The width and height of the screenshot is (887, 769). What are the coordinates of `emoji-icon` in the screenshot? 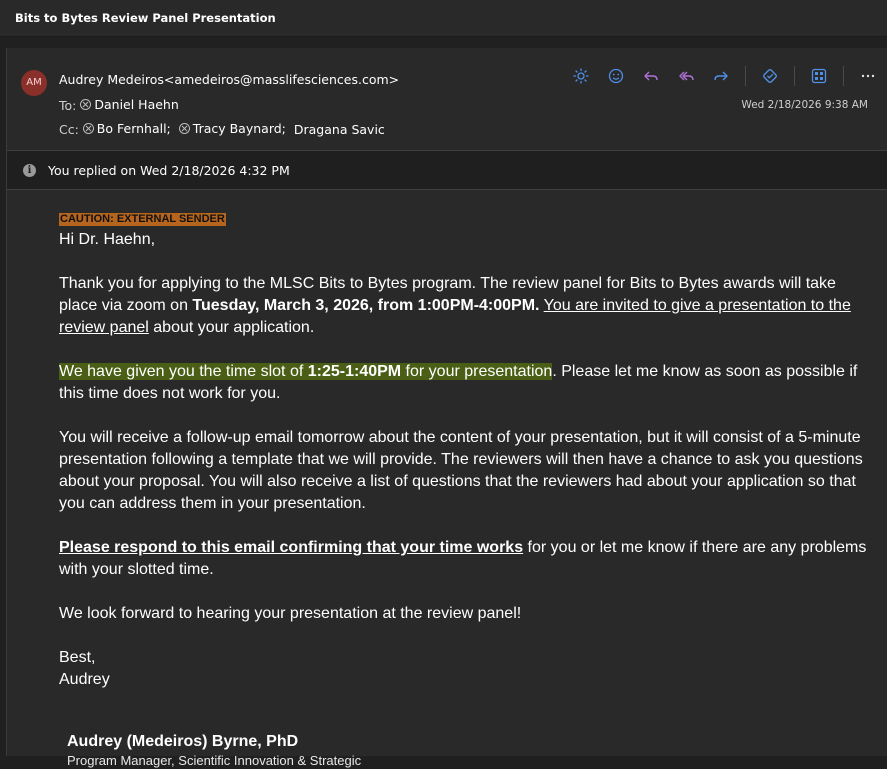 It's located at (616, 76).